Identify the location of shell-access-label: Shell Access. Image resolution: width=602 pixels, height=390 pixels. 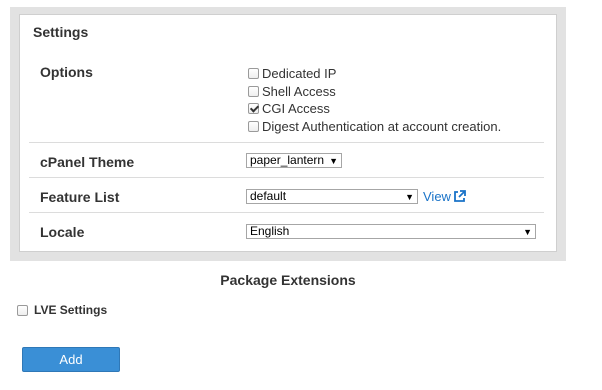
(299, 91).